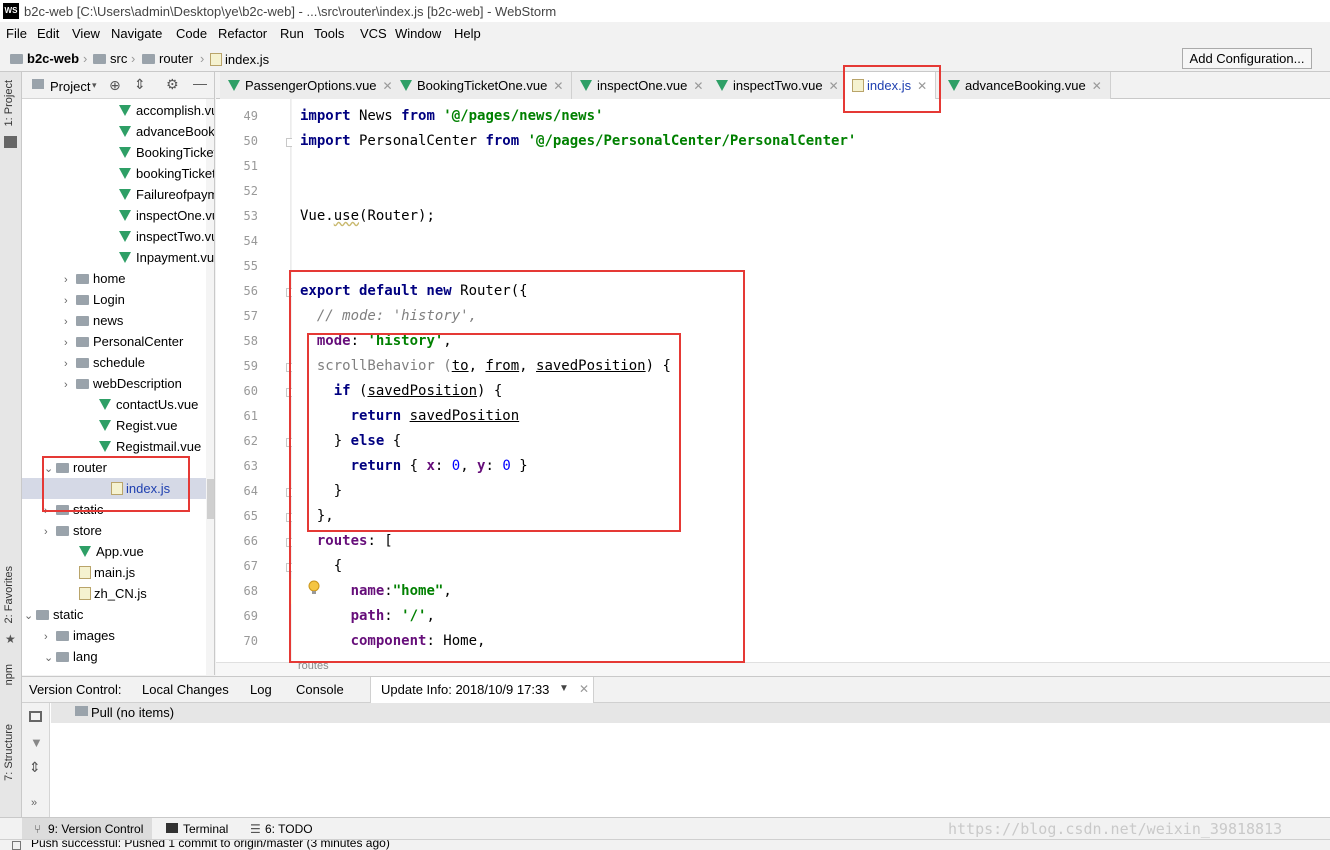 This screenshot has width=1330, height=850. Describe the element at coordinates (110, 58) in the screenshot. I see `breadcrumb-src: src` at that location.